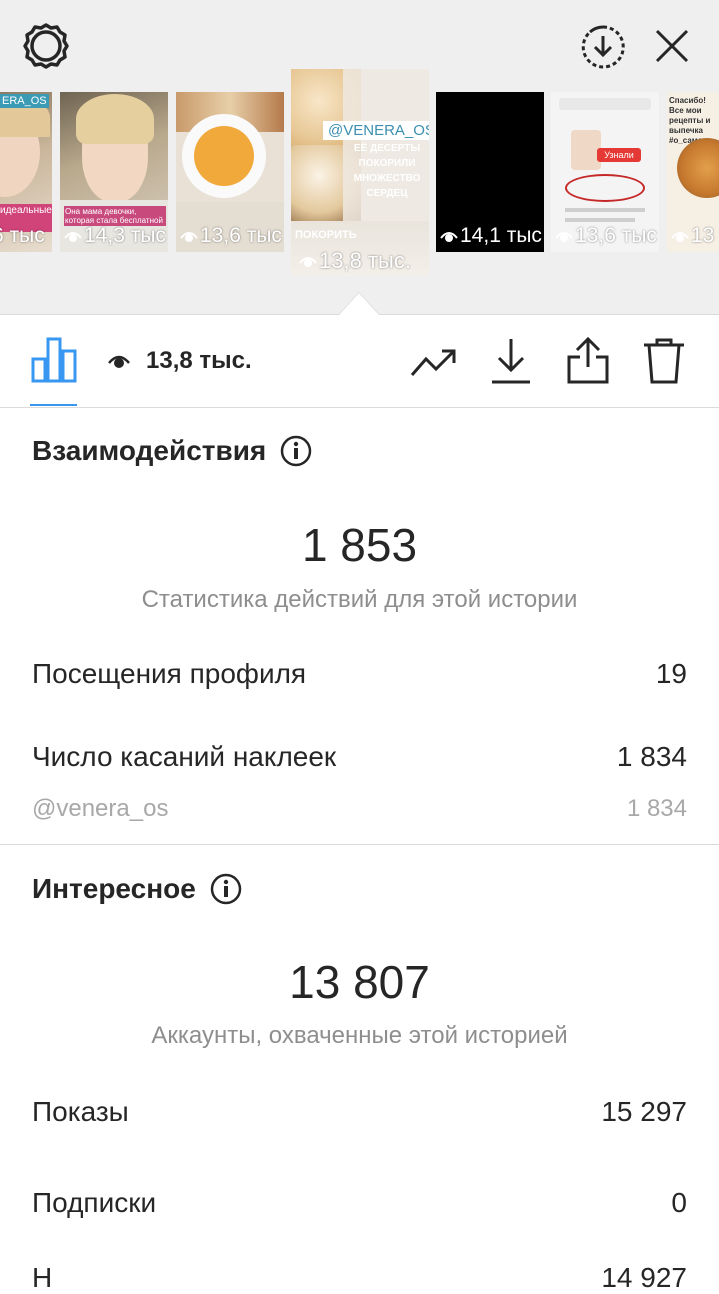 The image size is (719, 1294). What do you see at coordinates (80, 1111) in the screenshot?
I see `row-label: Показы` at bounding box center [80, 1111].